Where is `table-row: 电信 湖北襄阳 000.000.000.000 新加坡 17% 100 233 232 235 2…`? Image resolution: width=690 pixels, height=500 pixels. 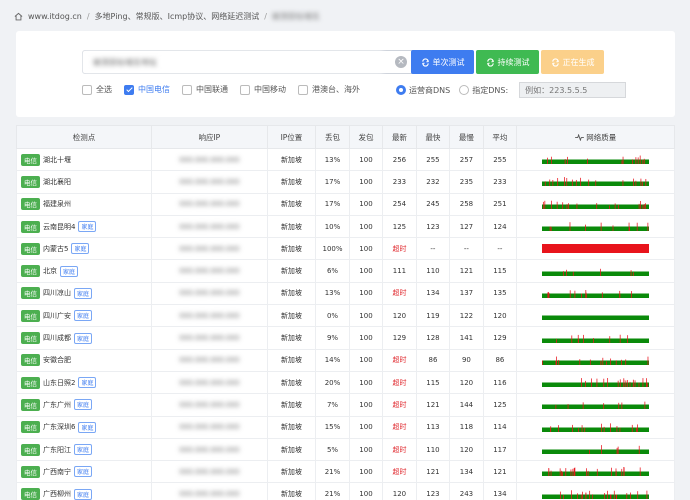
table-row: 电信 湖北襄阳 000.000.000.000 新加坡 17% 100 233 232 235 2… is located at coordinates (345, 182).